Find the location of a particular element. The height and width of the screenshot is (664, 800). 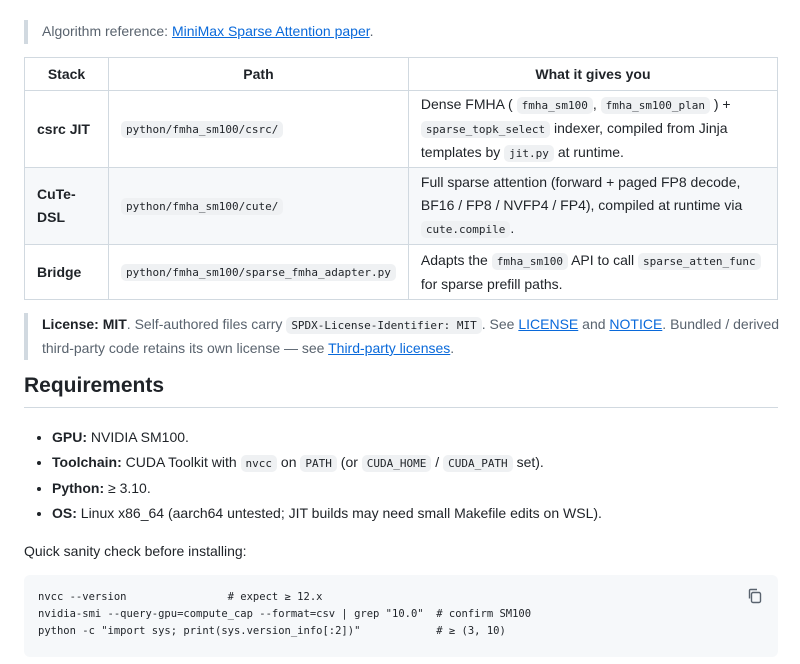

algorithm-reference-prefix: Algorithm reference: is located at coordinates (107, 31).